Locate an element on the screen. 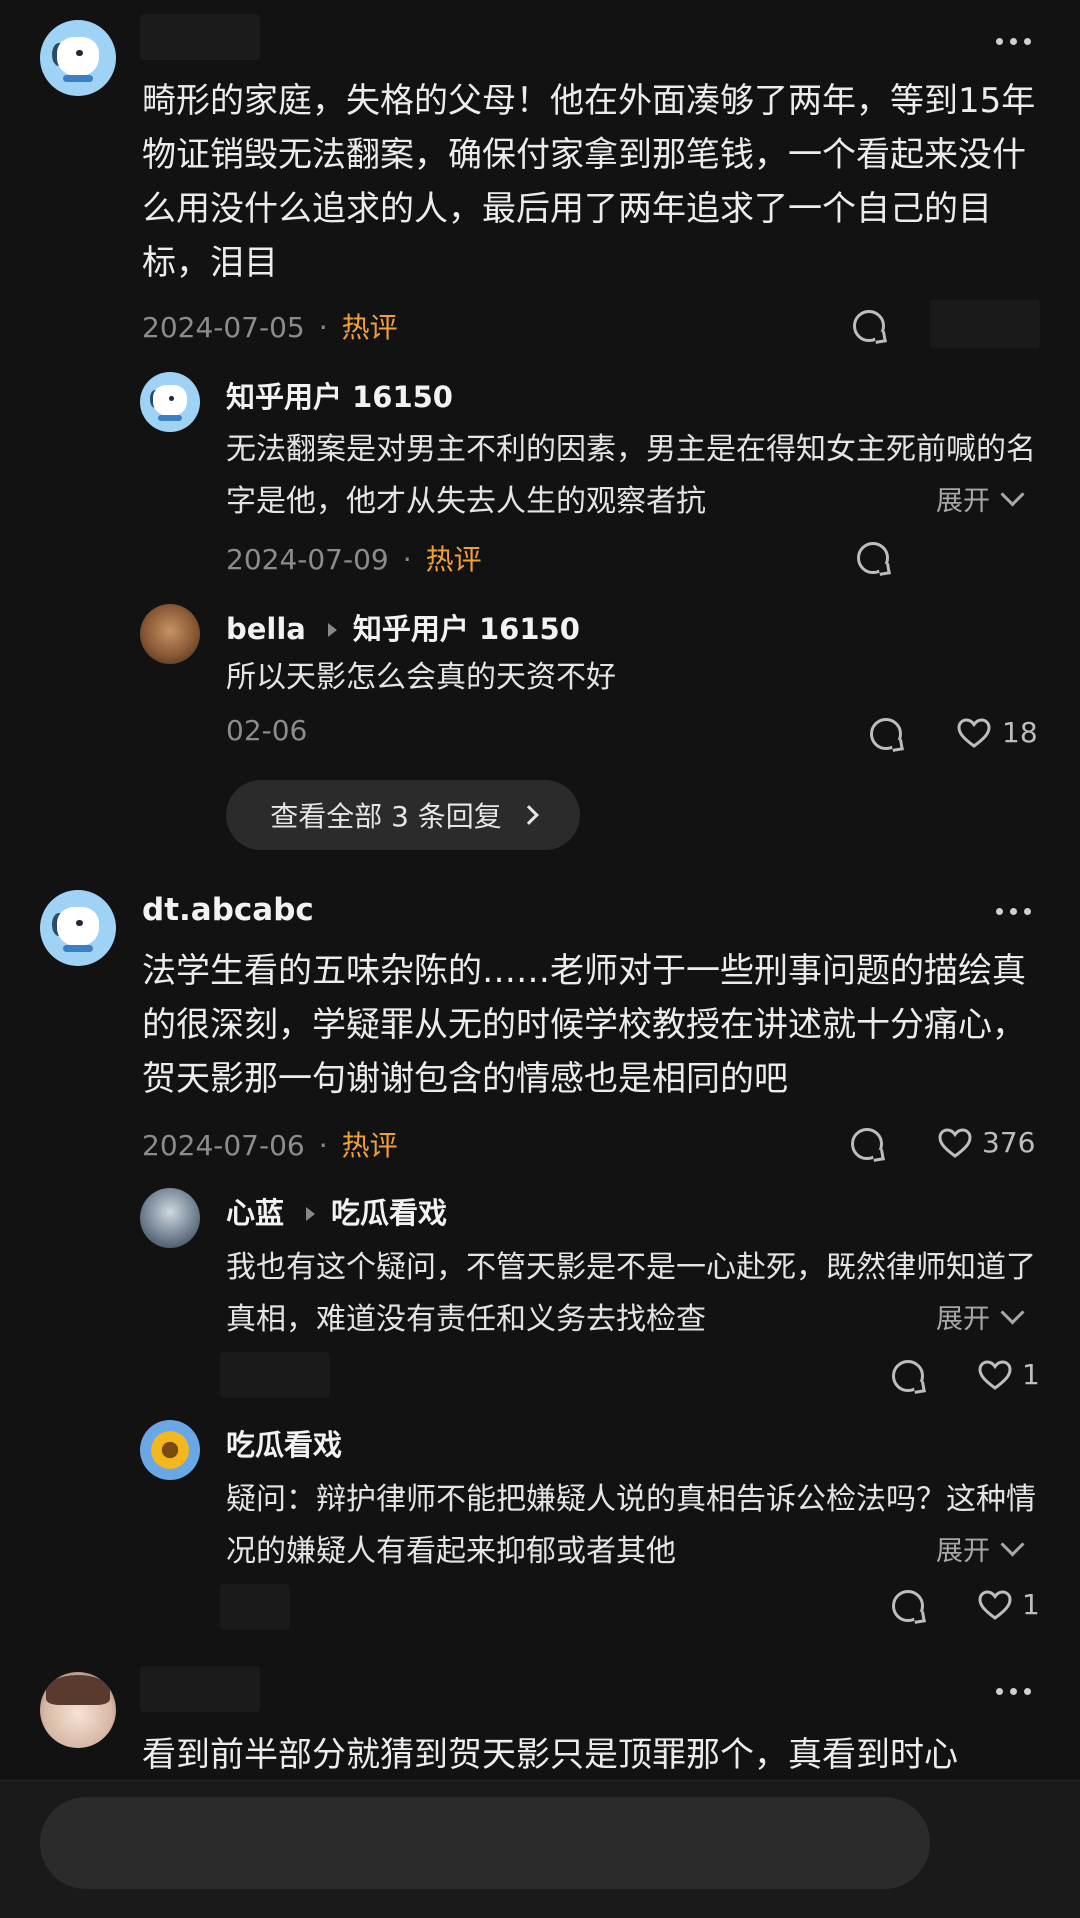 This screenshot has height=1918, width=1080. reply-username-line: 心蓝 吃瓜看戏 is located at coordinates (336, 1211).